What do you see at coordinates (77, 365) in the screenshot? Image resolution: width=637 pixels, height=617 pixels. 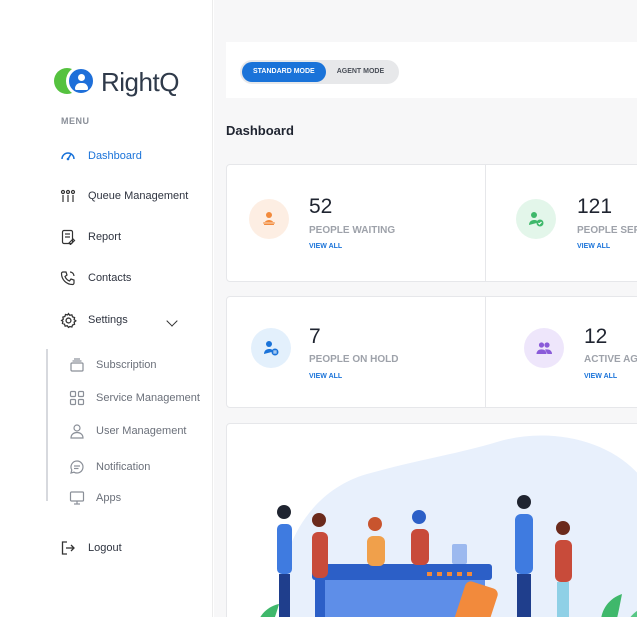 I see `subscription-icon` at bounding box center [77, 365].